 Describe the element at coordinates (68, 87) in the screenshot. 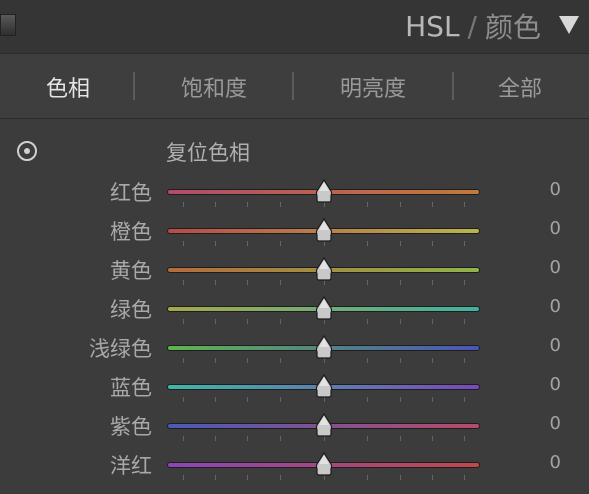

I see `tab-hue: 色相` at that location.